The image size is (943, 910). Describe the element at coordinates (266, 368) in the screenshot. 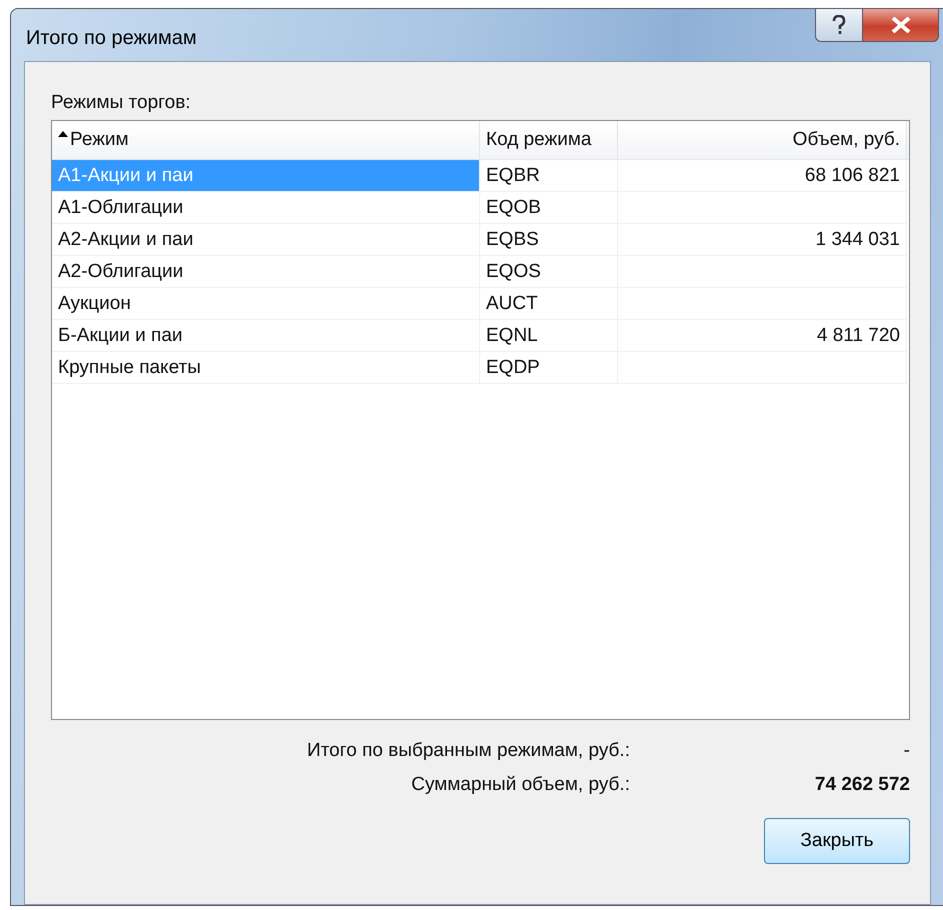

I see `table-cell: Крупные пакеты` at that location.